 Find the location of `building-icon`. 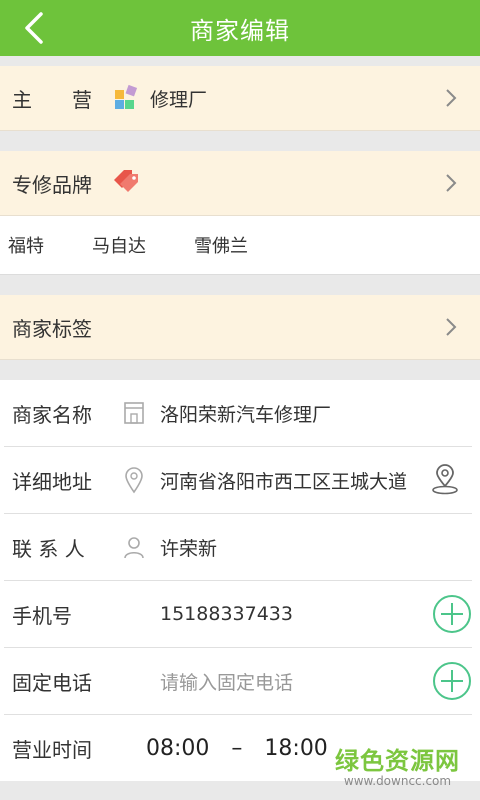

building-icon is located at coordinates (134, 413).